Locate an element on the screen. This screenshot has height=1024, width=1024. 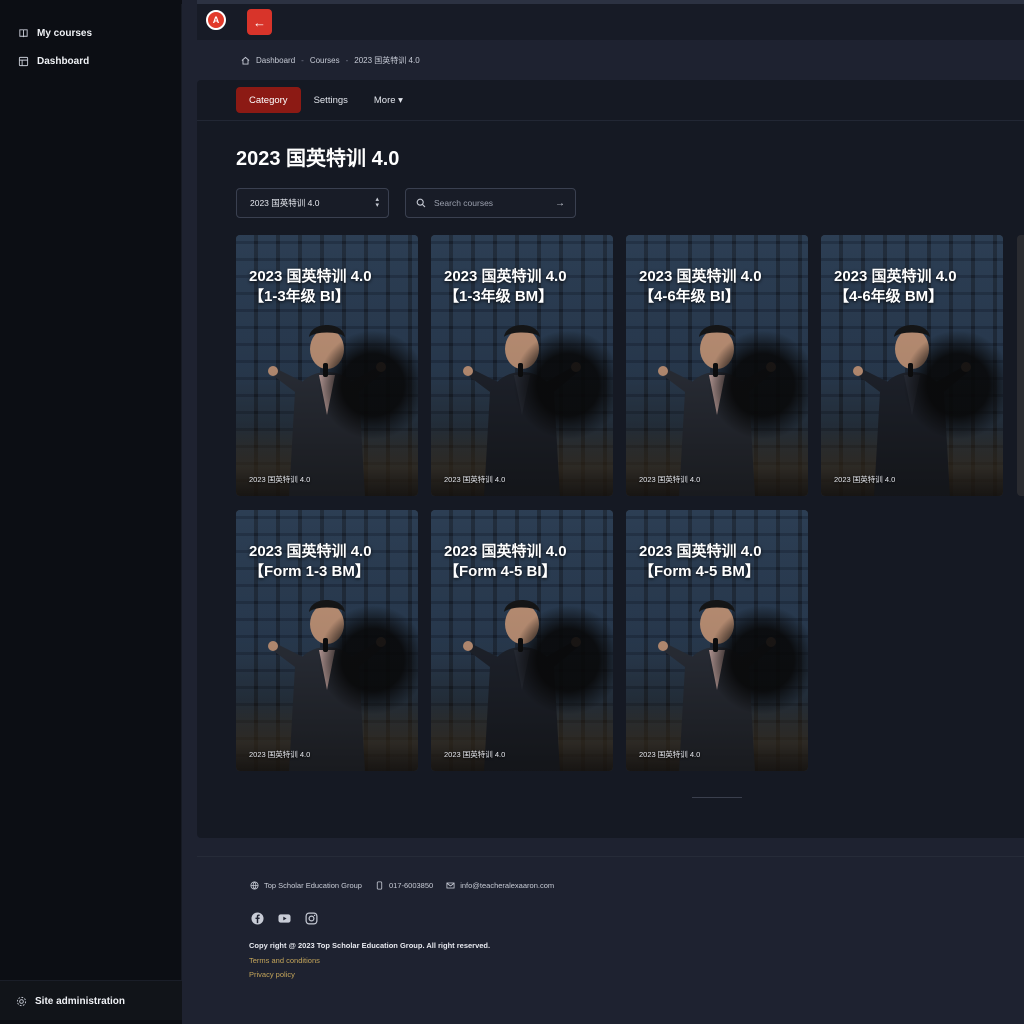
course-card: 2023 国英特训 4.0 【Form 1-3 BM】 2023 国英特训 4.0 is located at coordinates (327, 640).